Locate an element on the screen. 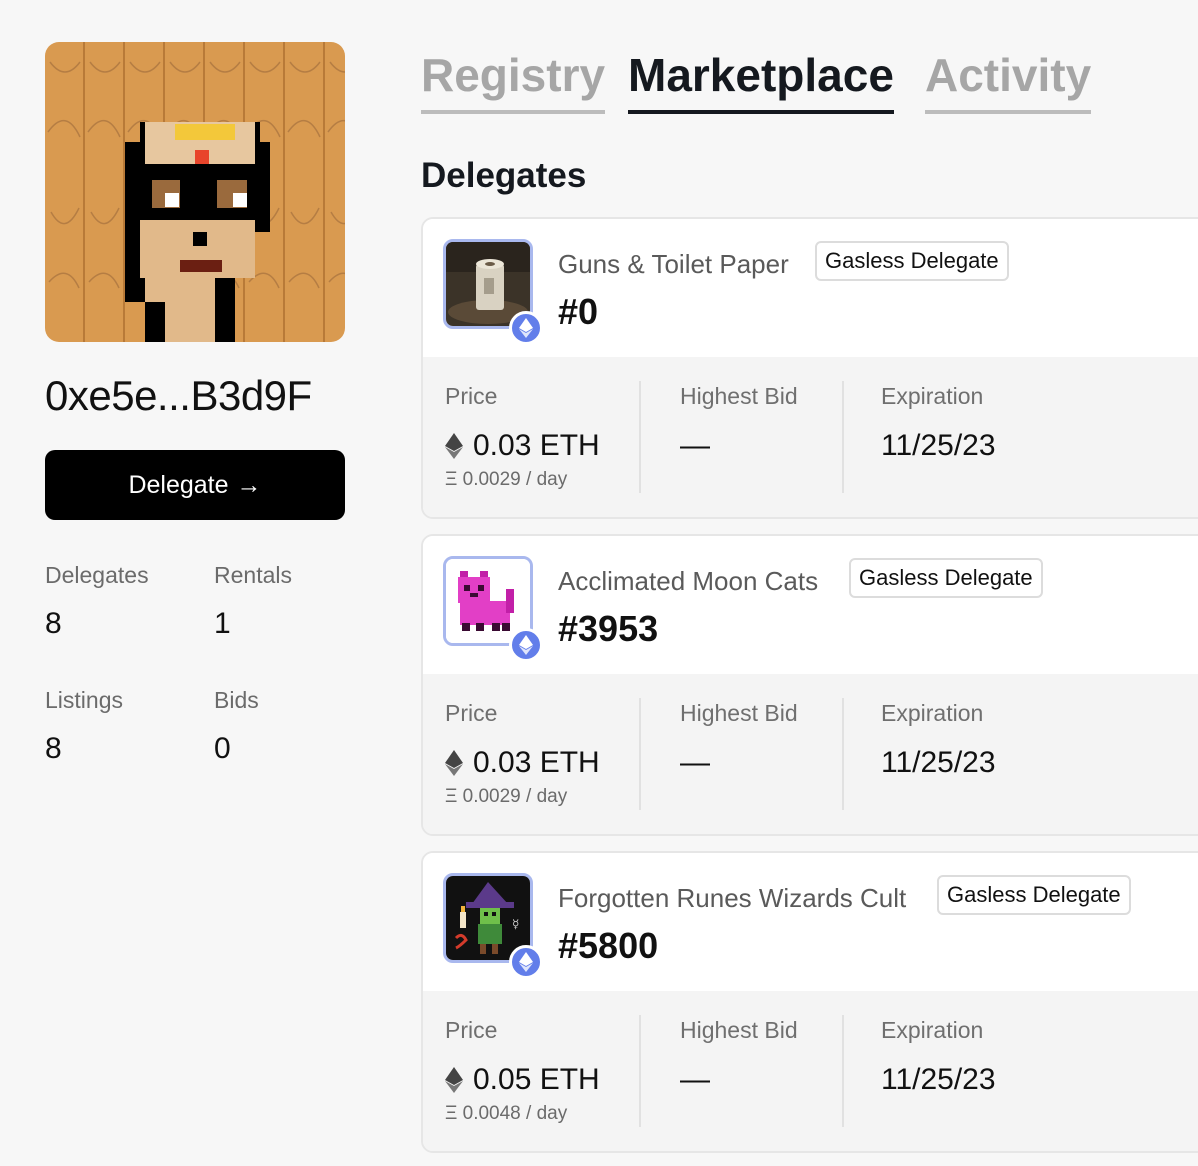 This screenshot has height=1166, width=1198. tab-marketplace: Marketplace is located at coordinates (761, 81).